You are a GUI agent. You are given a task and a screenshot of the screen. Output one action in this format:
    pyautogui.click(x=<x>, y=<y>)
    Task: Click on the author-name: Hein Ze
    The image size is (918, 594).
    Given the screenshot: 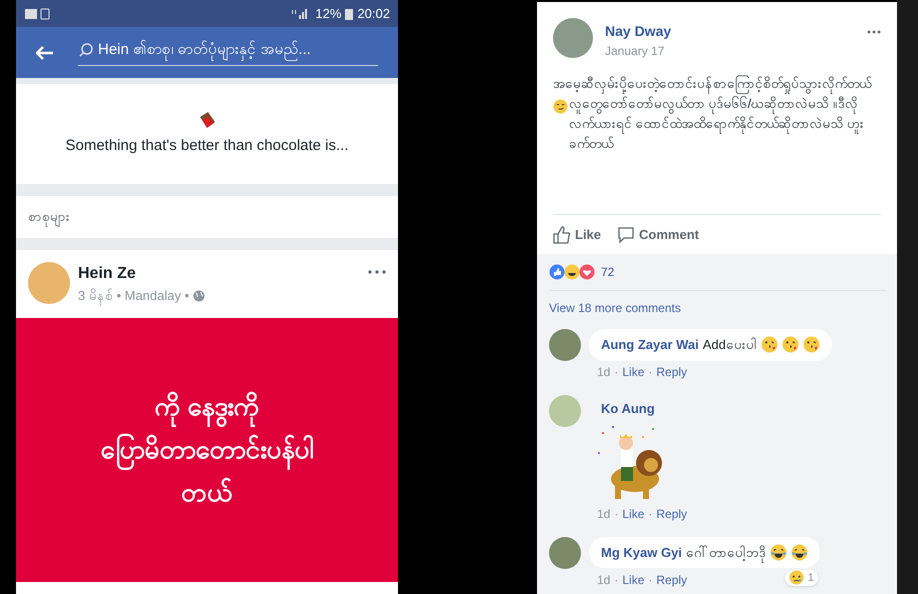 What is the action you would take?
    pyautogui.click(x=219, y=274)
    